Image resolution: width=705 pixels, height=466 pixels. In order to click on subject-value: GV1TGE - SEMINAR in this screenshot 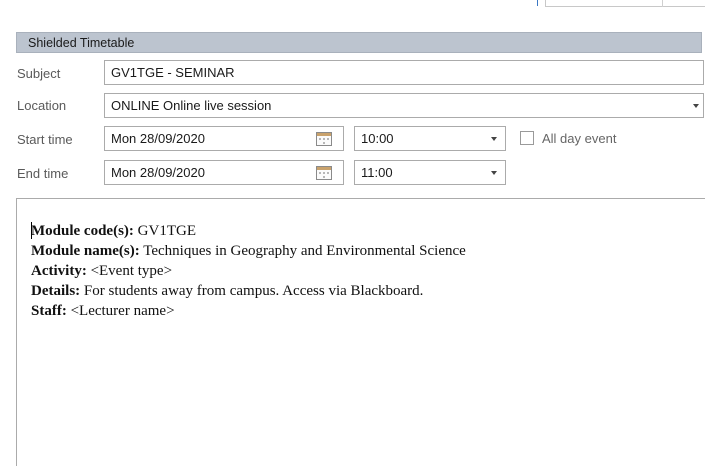, I will do `click(173, 72)`.